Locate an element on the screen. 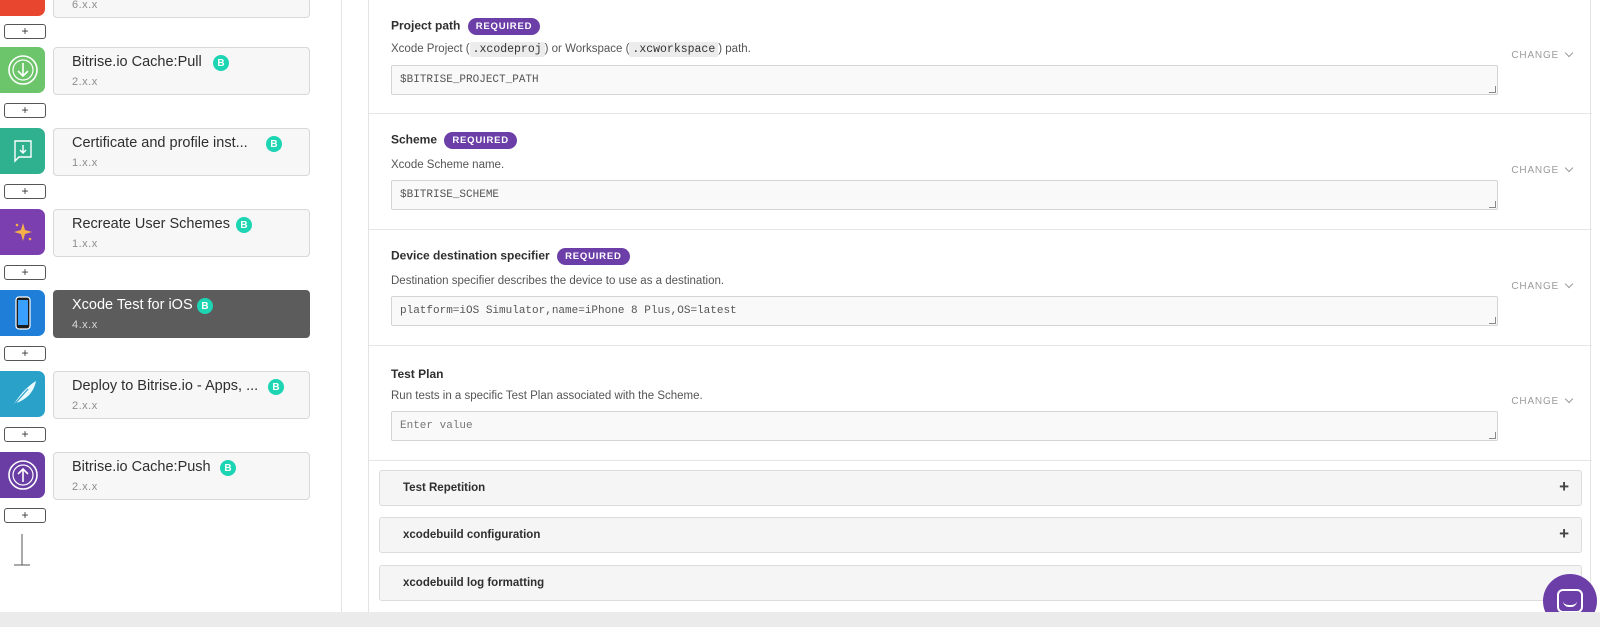 Image resolution: width=1600 pixels, height=627 pixels. step-card: Bitrise.io Cache:Push B 2.x.x is located at coordinates (181, 476).